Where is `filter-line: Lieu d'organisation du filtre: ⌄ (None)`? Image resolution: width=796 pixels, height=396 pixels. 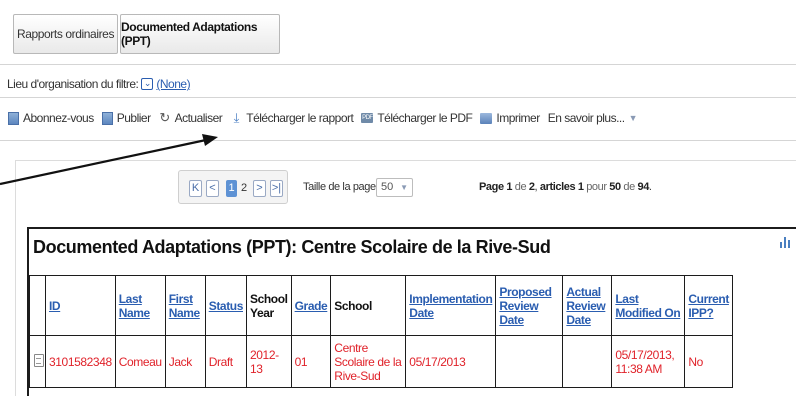 filter-line: Lieu d'organisation du filtre: ⌄ (None) is located at coordinates (99, 84).